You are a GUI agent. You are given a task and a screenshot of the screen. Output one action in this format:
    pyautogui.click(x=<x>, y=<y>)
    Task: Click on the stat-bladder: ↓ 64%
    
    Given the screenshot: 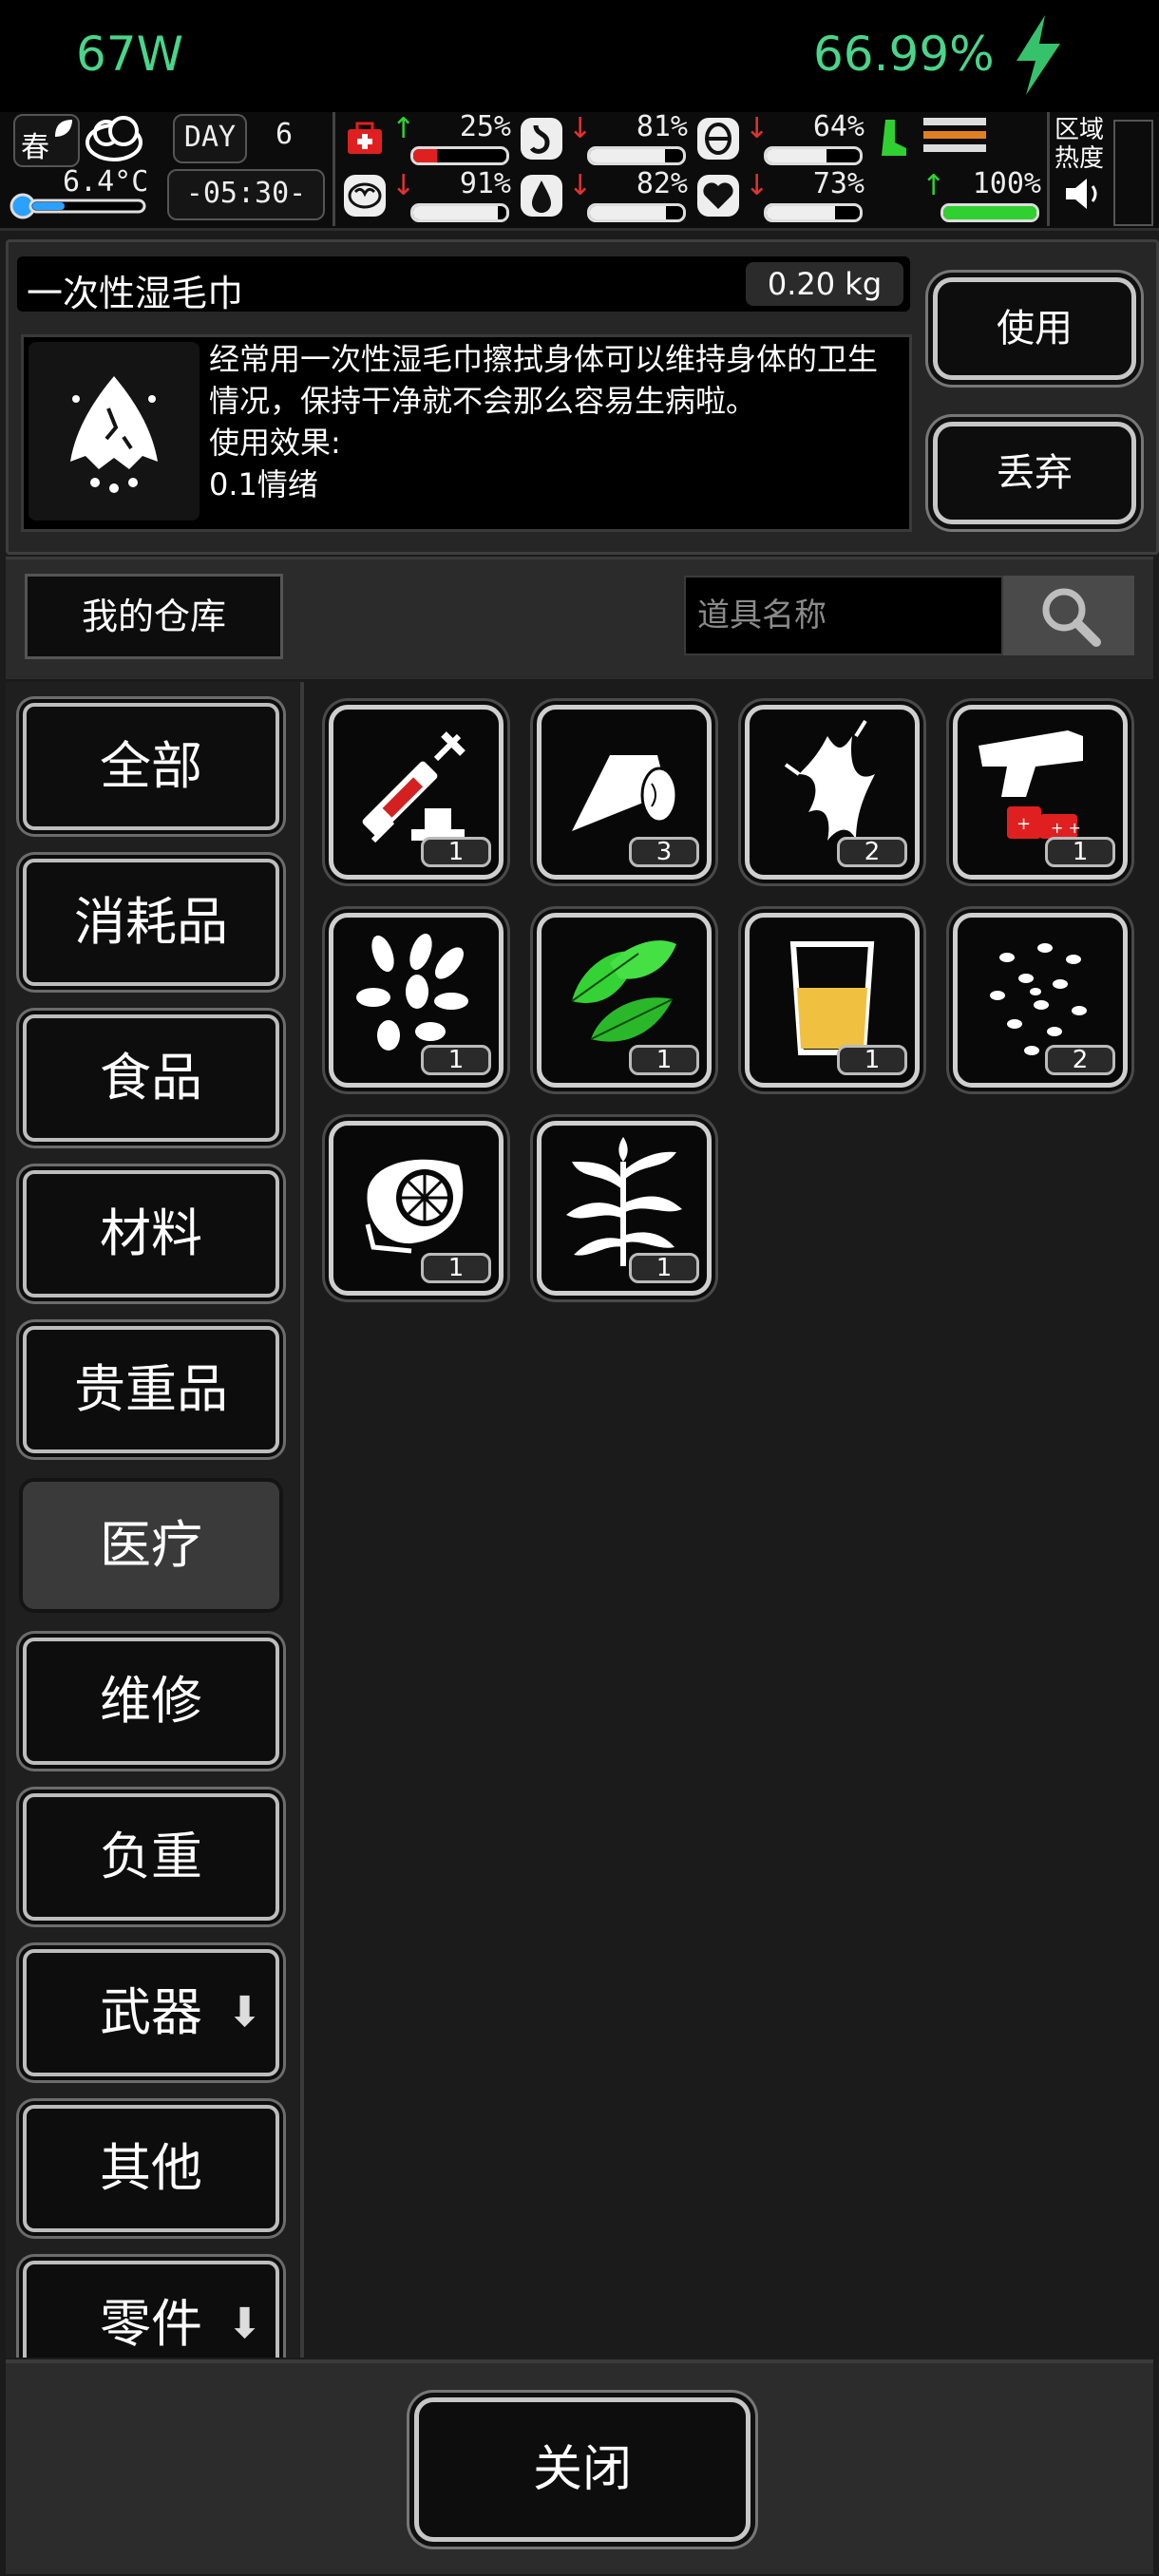 What is the action you would take?
    pyautogui.click(x=780, y=138)
    